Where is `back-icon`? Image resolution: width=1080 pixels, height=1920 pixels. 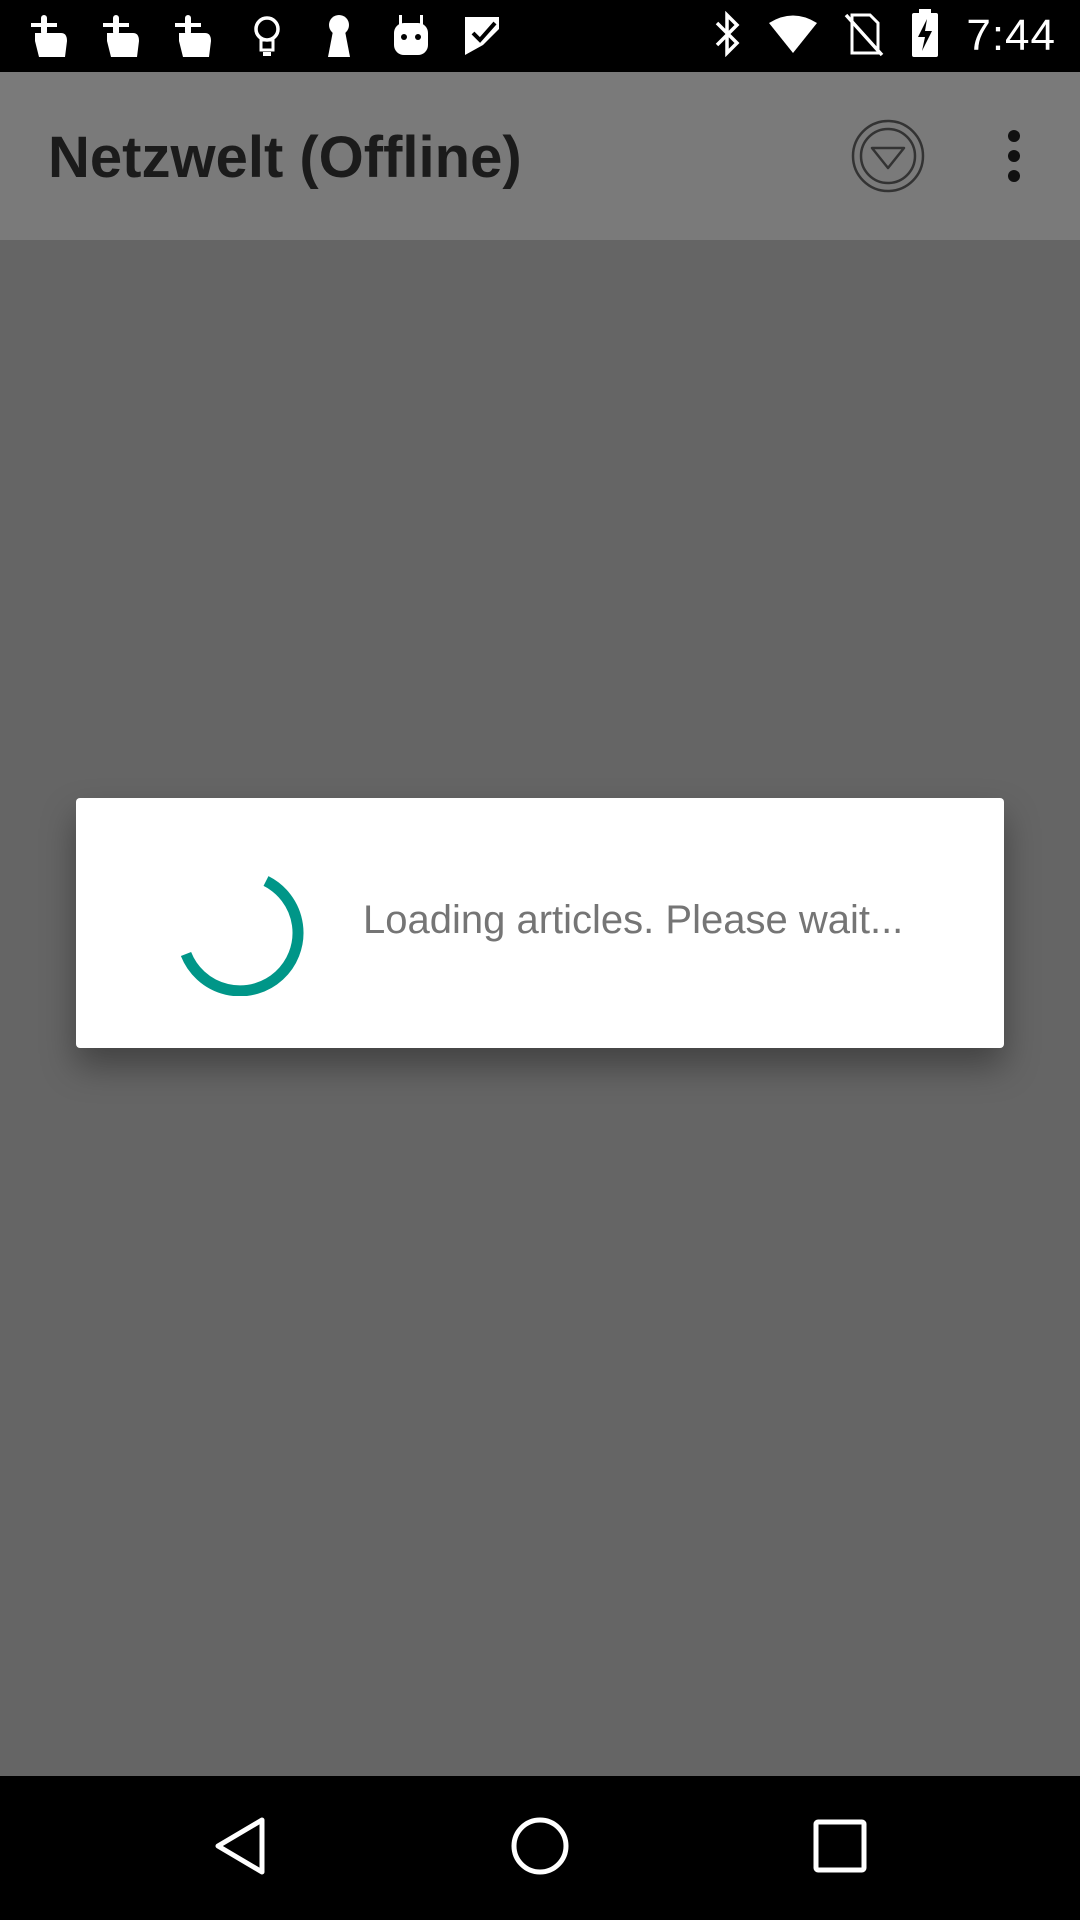
back-icon is located at coordinates (240, 1848).